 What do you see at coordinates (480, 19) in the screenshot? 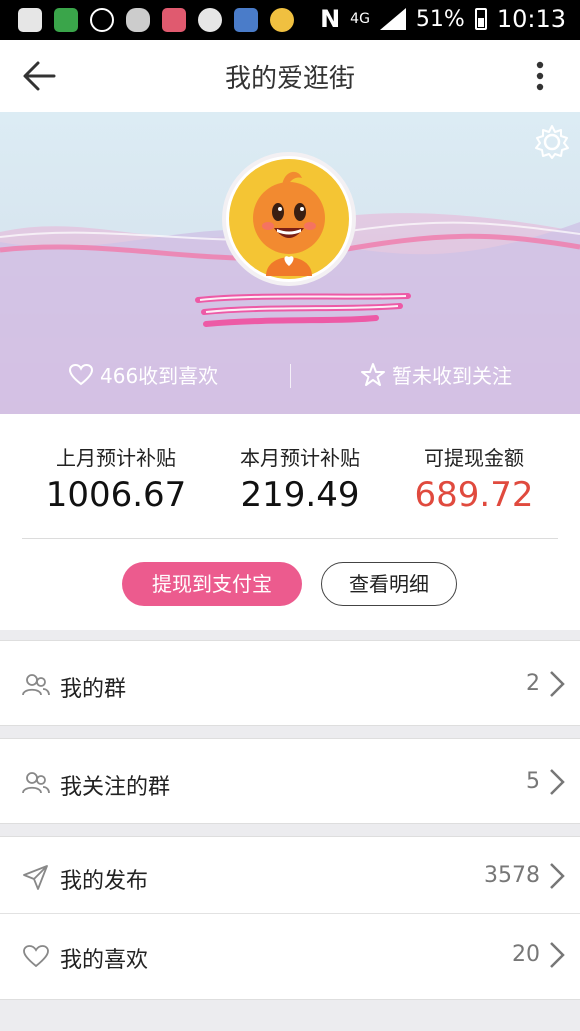
I see `battery-icon` at bounding box center [480, 19].